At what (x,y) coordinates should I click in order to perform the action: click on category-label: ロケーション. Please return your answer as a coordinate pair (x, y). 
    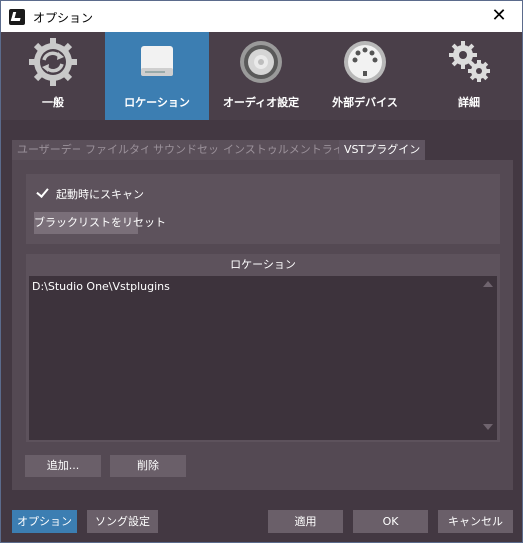
    Looking at the image, I should click on (157, 102).